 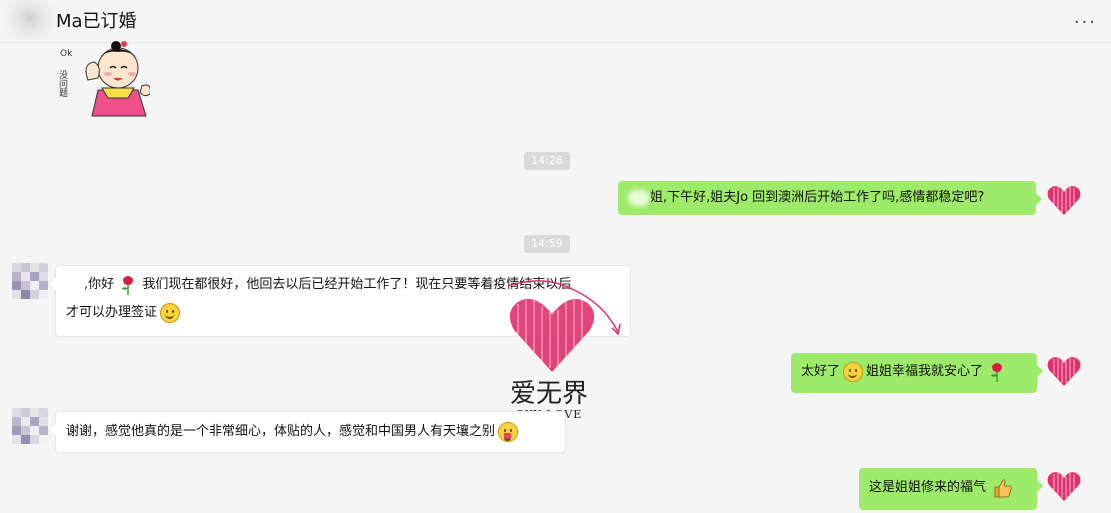 I want to click on message-text-2: 姐姐幸福我就安心了, so click(x=925, y=371).